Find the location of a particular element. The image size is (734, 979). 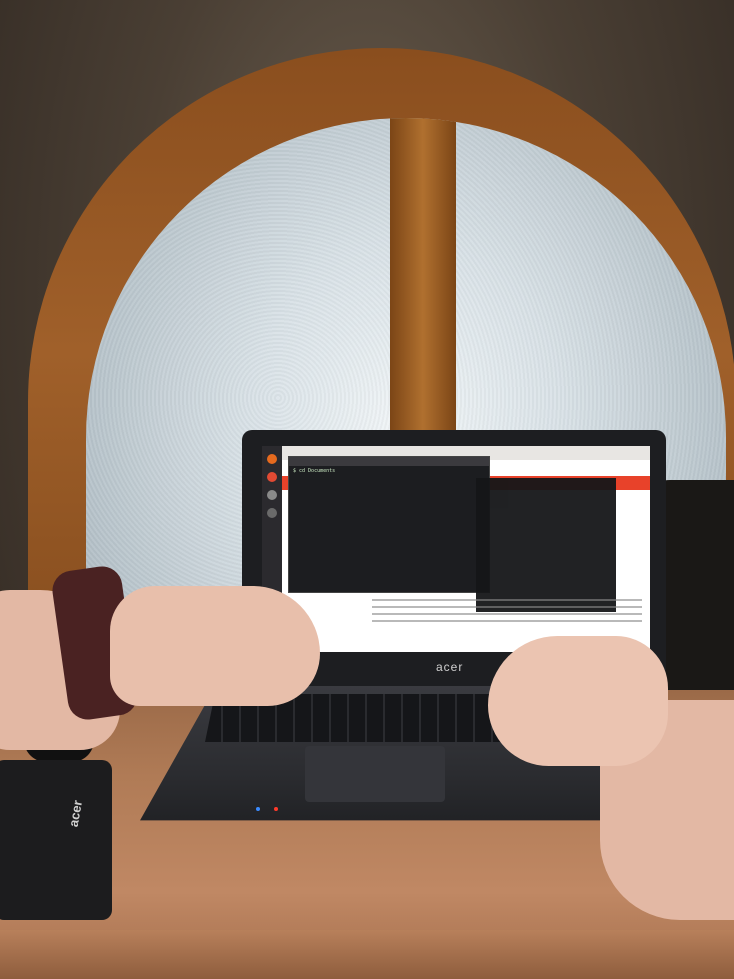

laptop-screen: $ cd Documents is located at coordinates (456, 549).